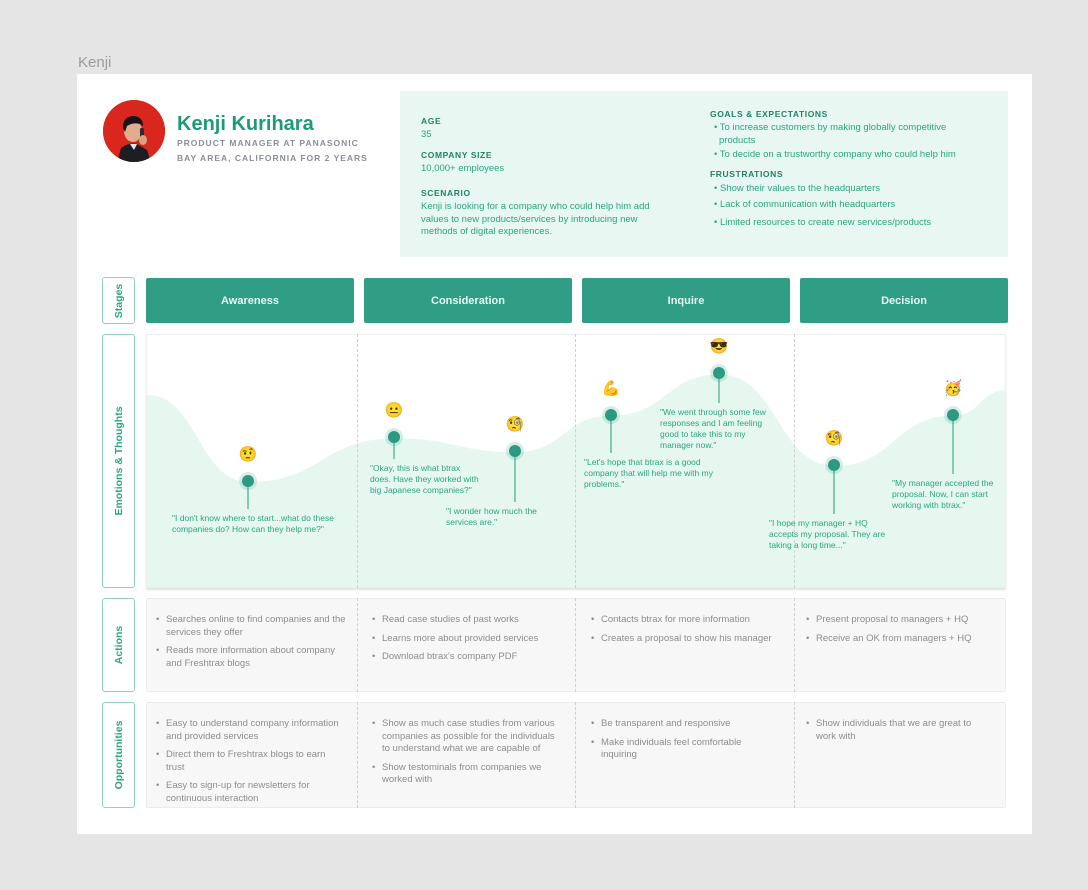 This screenshot has height=890, width=1088. Describe the element at coordinates (691, 620) in the screenshot. I see `bullet-item: Contacts btrax for more information` at that location.